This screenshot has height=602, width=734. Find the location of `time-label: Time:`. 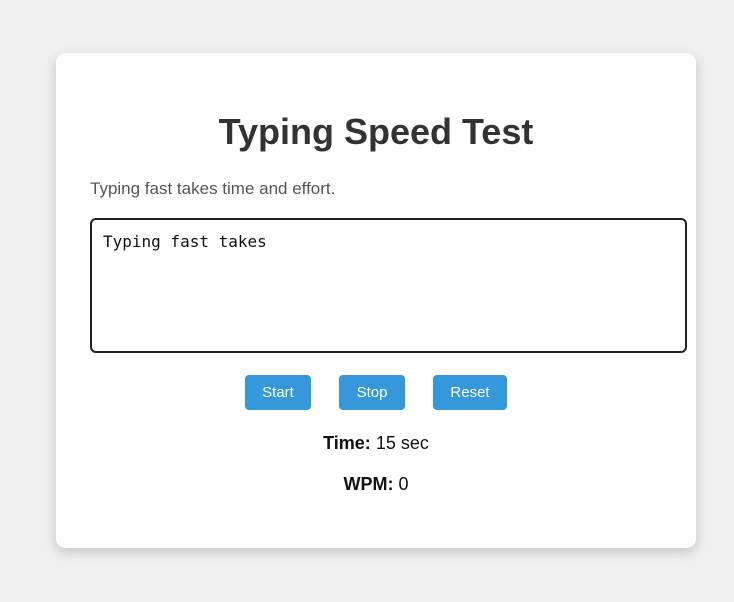

time-label: Time: is located at coordinates (347, 443).